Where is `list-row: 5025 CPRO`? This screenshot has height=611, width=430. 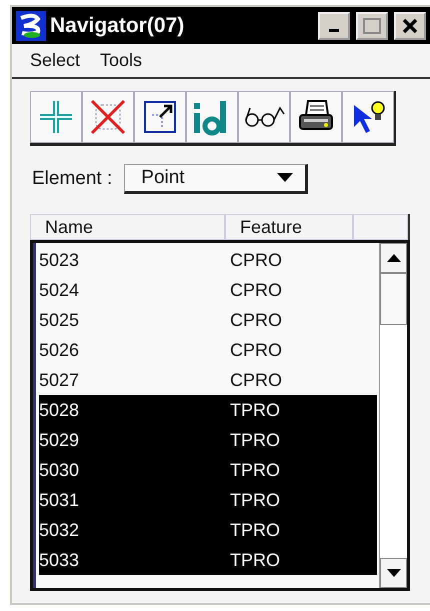
list-row: 5025 CPRO is located at coordinates (208, 320).